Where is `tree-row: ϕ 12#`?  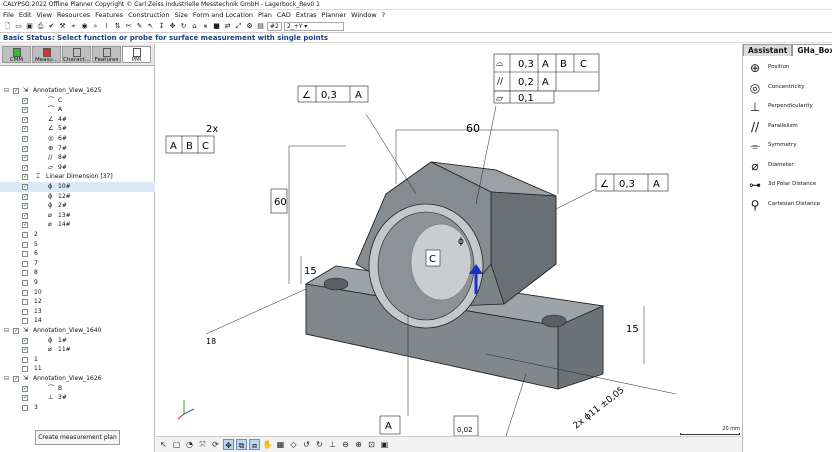
tree-row: ϕ 12# is located at coordinates (77, 196).